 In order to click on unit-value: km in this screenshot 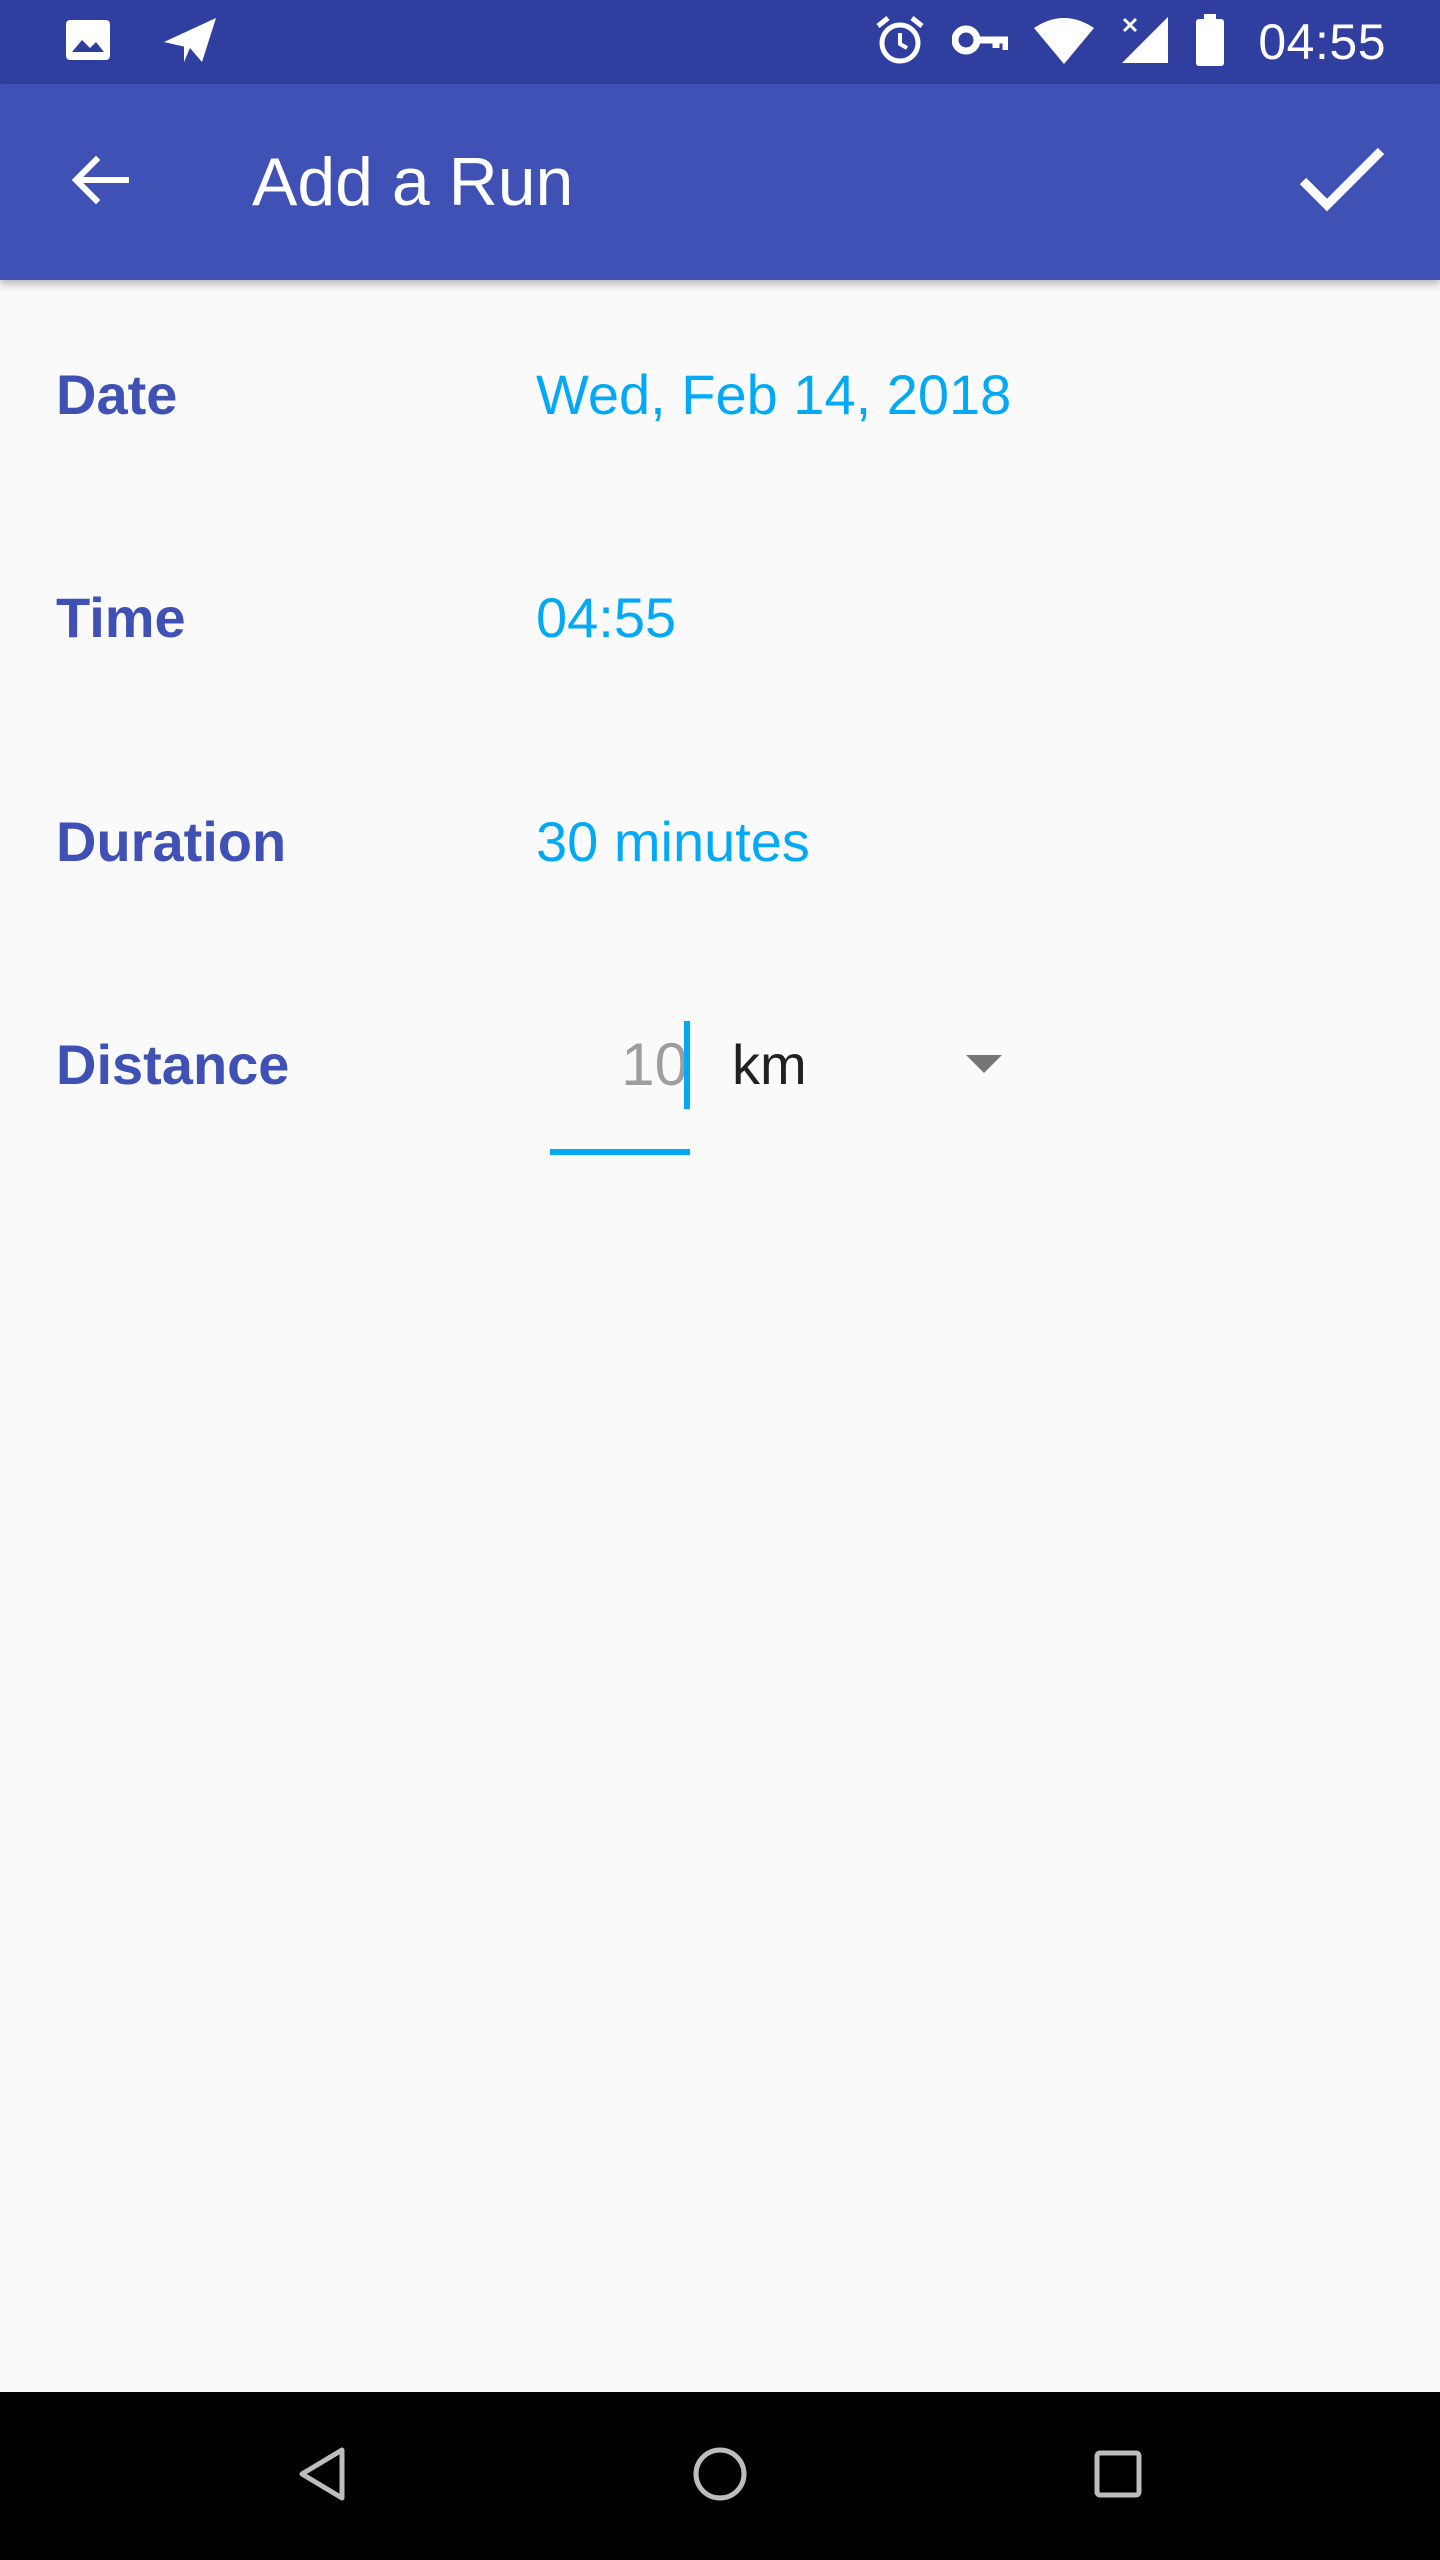, I will do `click(769, 1064)`.